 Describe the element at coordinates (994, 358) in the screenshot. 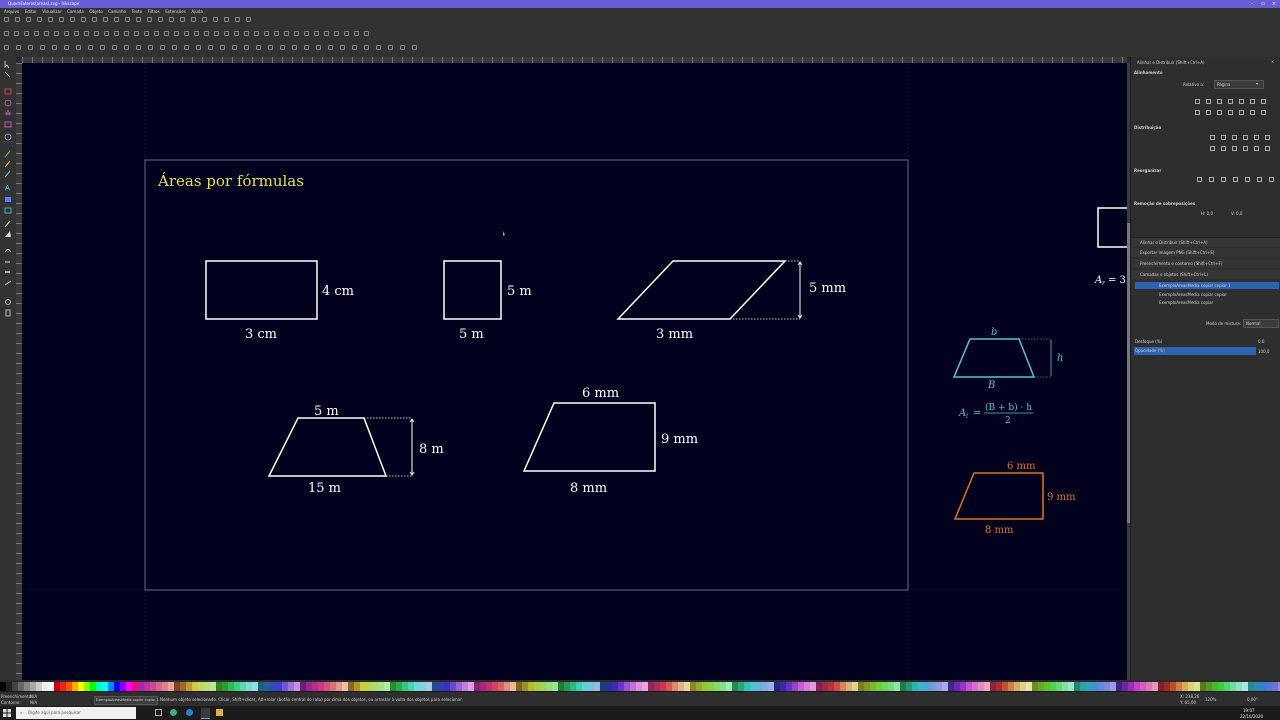

I see `cyan-trapezoid-shape` at that location.